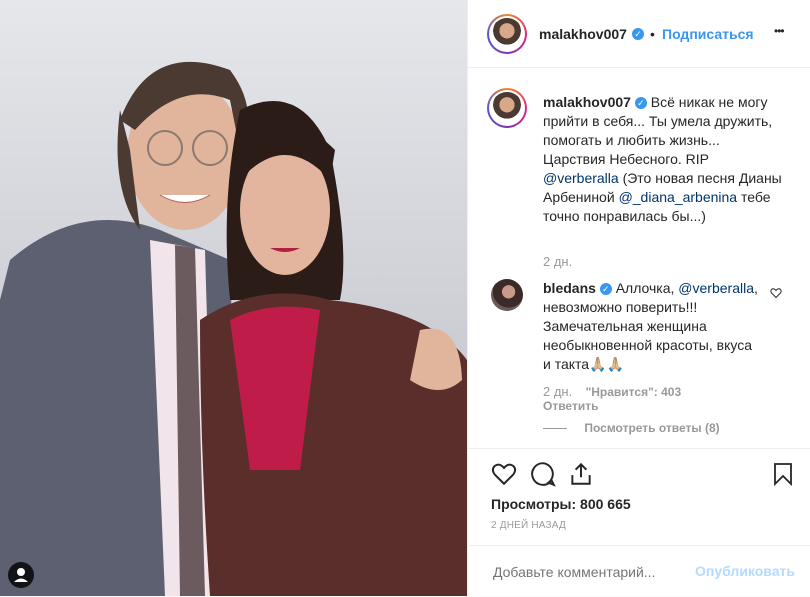 The height and width of the screenshot is (597, 810). Describe the element at coordinates (583, 34) in the screenshot. I see `author-username: malakhov007` at that location.